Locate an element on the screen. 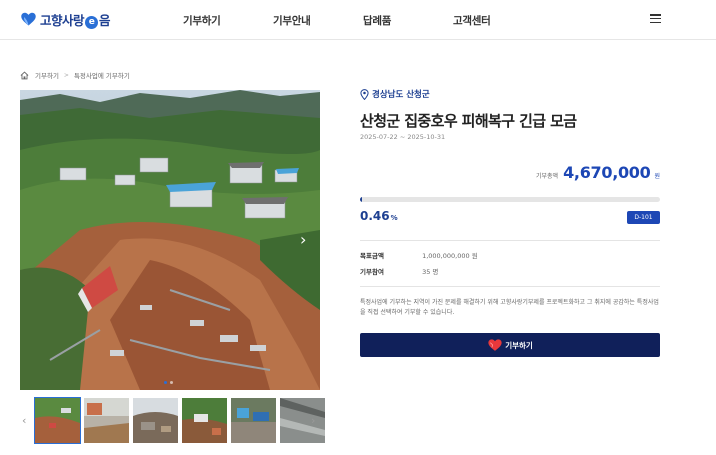 The image size is (716, 455). site-logo: 고향사랑 e 음 is located at coordinates (65, 19).